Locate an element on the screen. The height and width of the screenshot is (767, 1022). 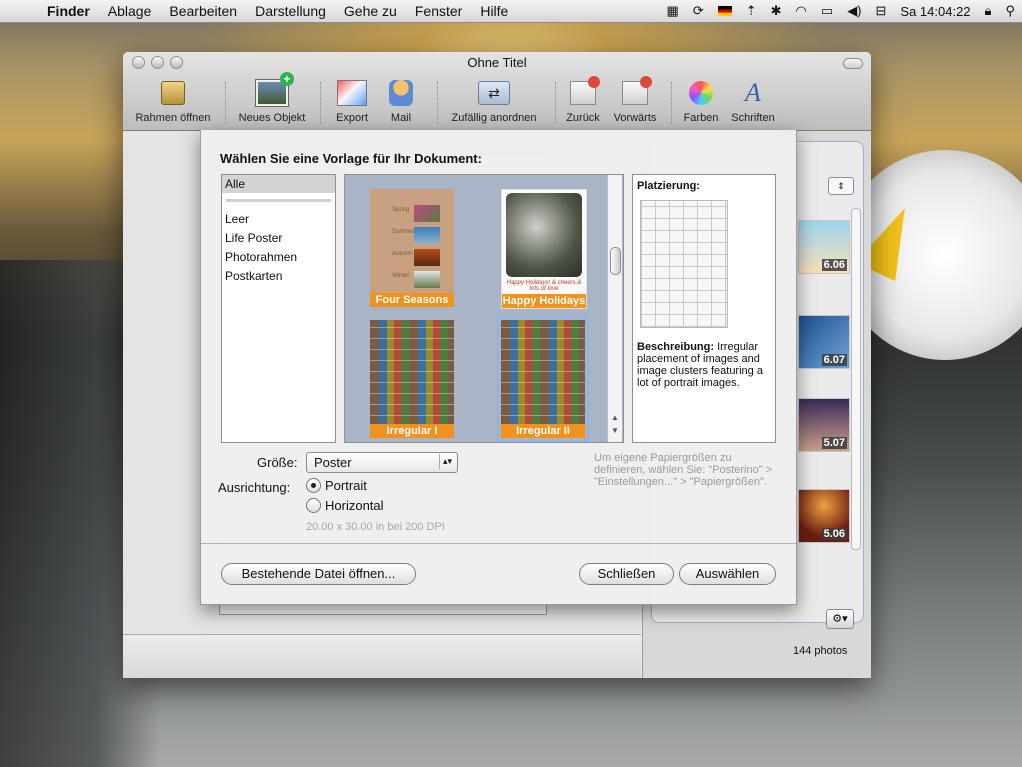
radio-horizontal: Horizontal is located at coordinates (345, 505).